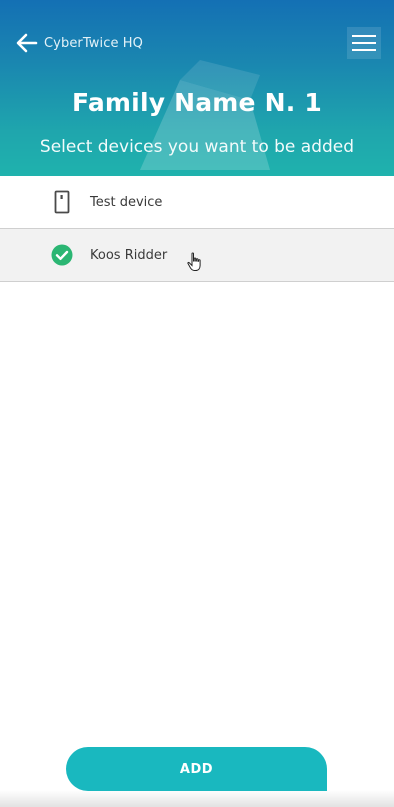  I want to click on add-button: ADD, so click(196, 769).